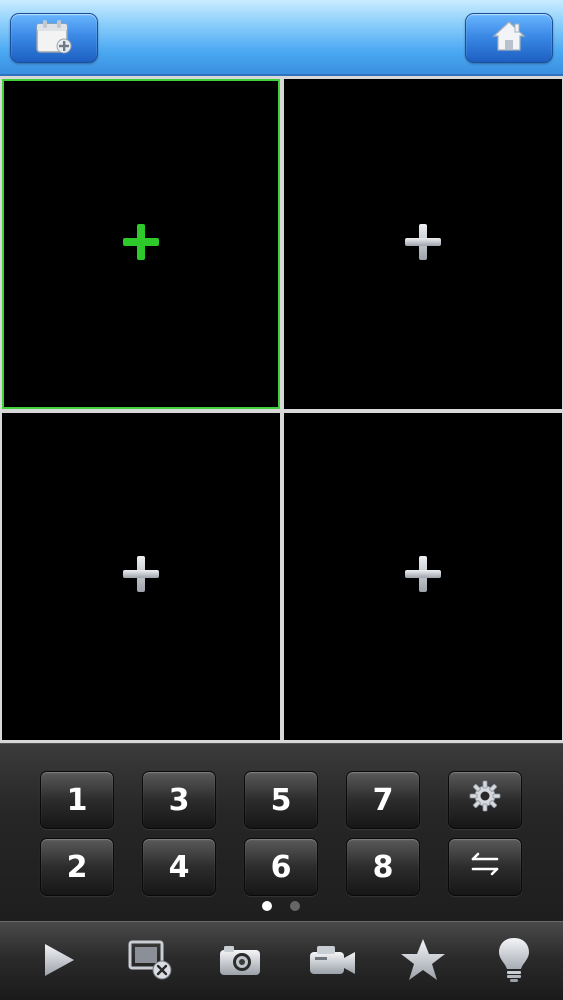 The height and width of the screenshot is (1000, 563). I want to click on favorites-button, so click(423, 962).